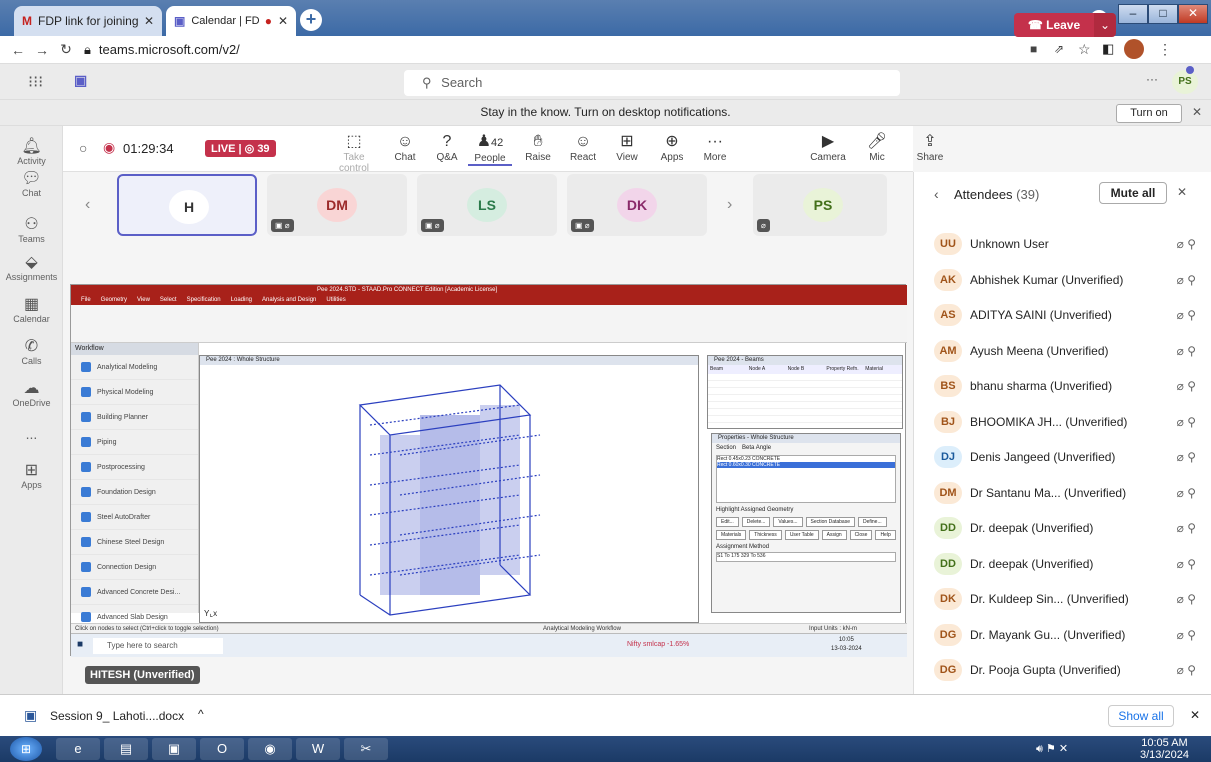 This screenshot has height=762, width=1211. I want to click on staad-menu-item: Specification, so click(204, 300).